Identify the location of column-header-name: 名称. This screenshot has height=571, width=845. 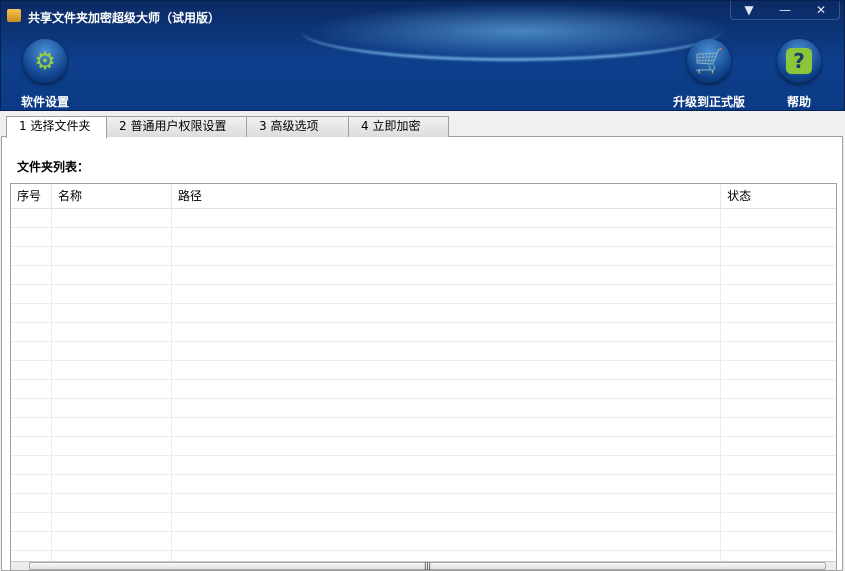
(112, 196).